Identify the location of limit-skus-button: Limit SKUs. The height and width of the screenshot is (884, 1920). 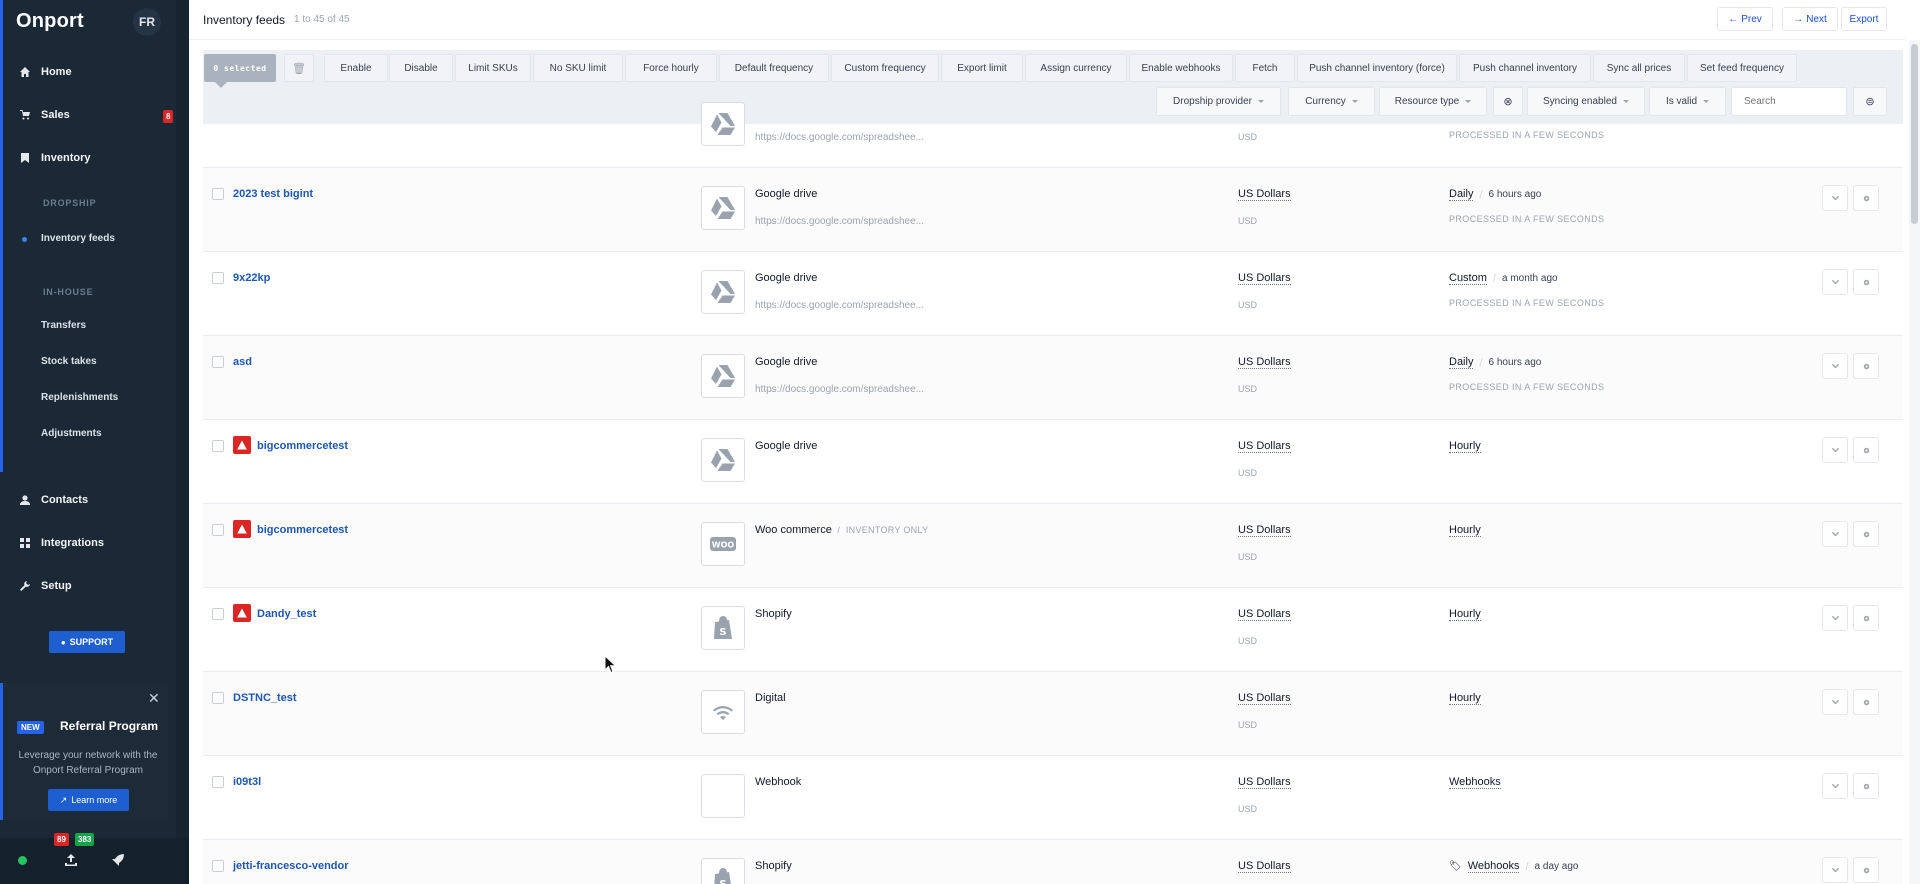
(493, 68).